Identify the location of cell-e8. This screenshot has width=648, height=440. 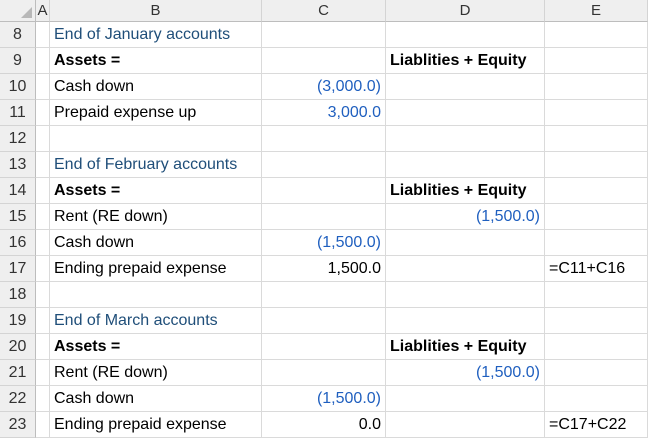
(596, 35).